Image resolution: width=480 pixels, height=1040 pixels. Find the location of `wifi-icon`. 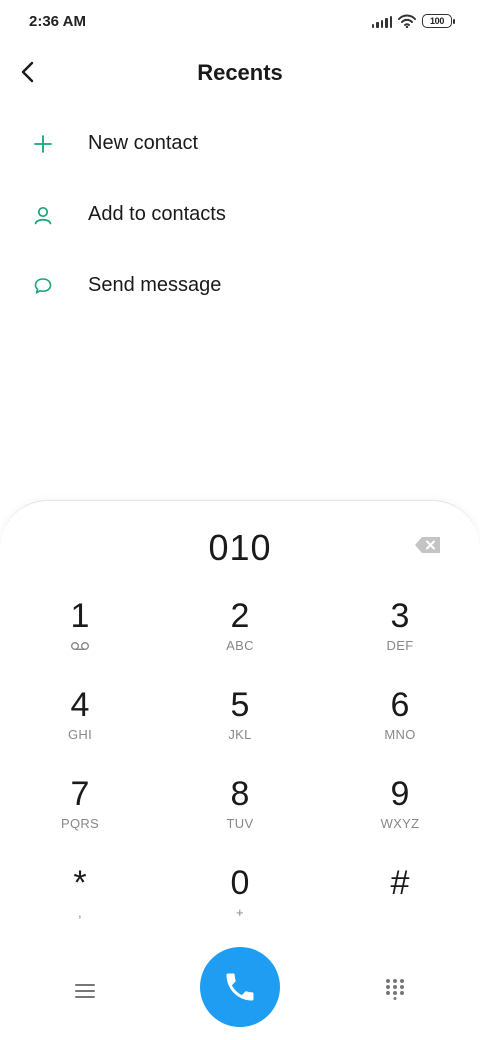

wifi-icon is located at coordinates (407, 21).